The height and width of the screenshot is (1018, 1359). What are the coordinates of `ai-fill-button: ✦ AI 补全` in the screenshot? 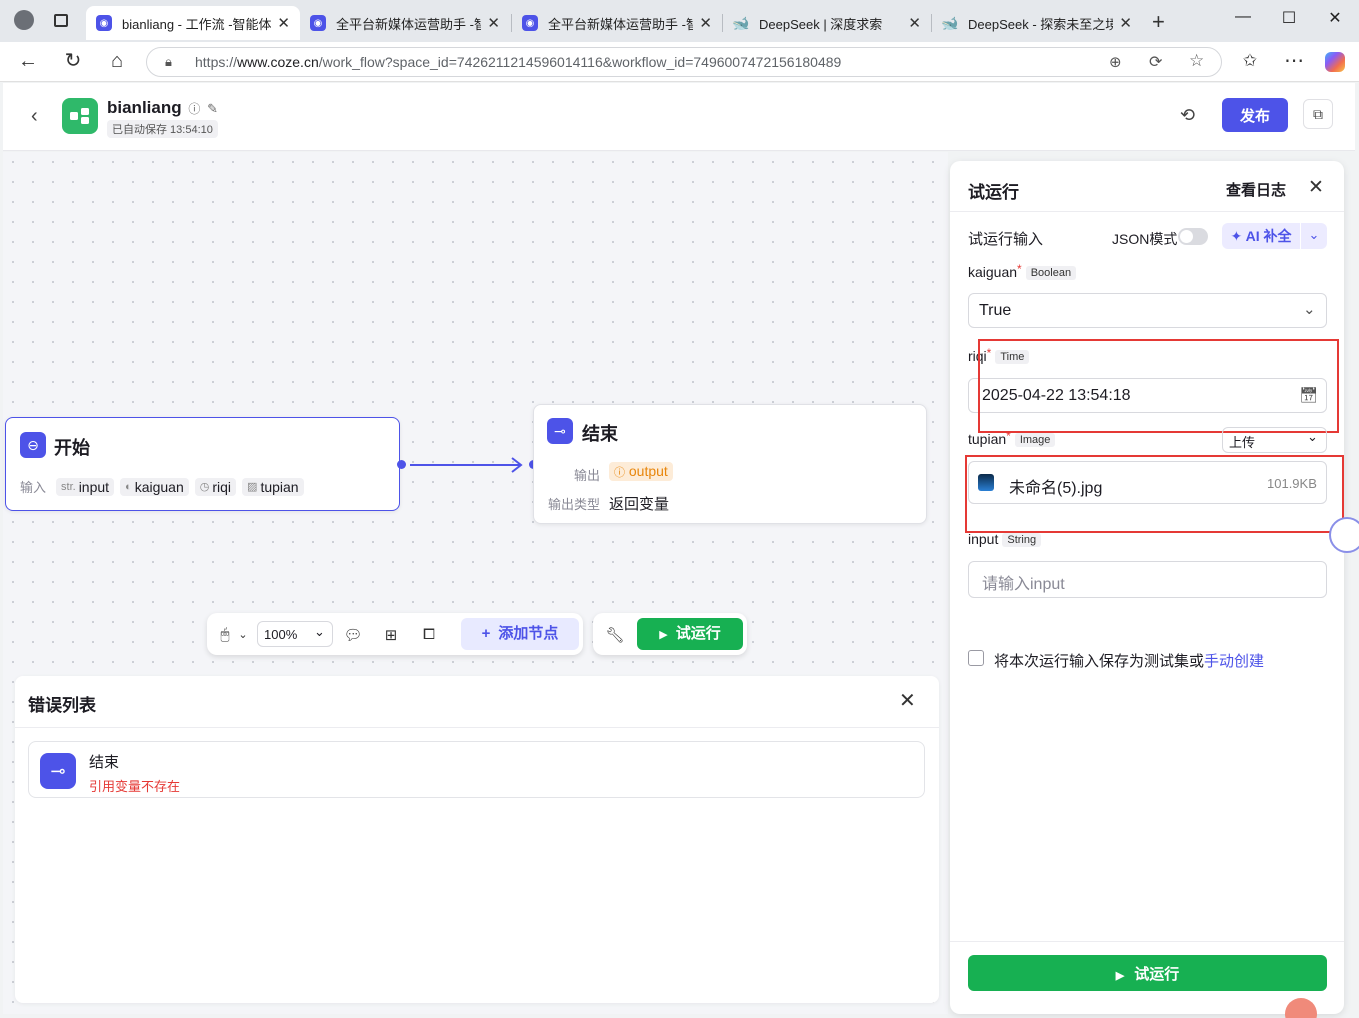 It's located at (1261, 236).